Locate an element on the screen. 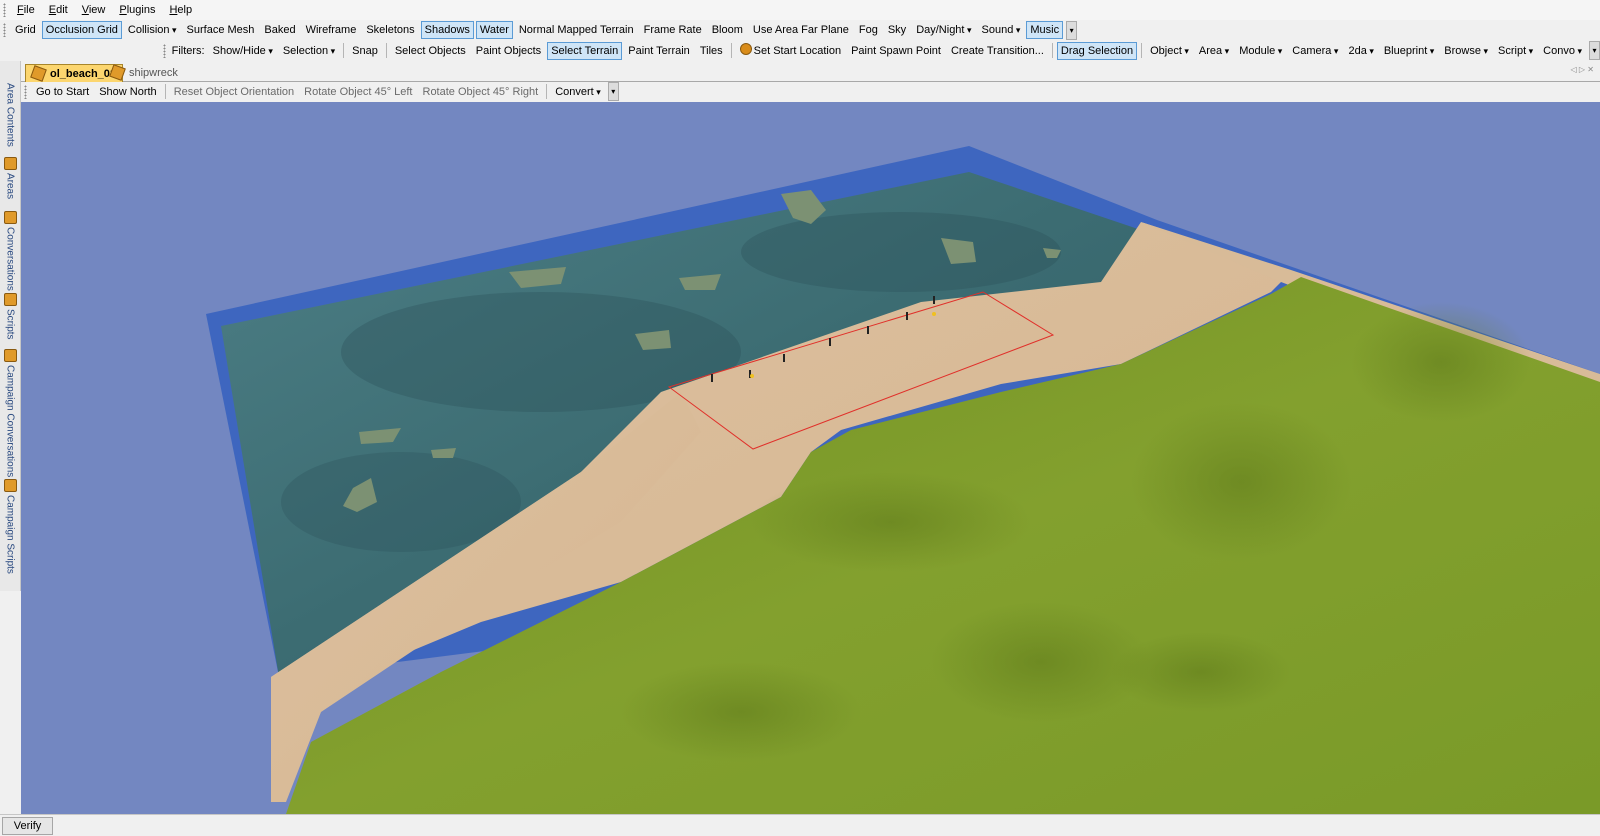  button-label: Frame Rate is located at coordinates (672, 30).